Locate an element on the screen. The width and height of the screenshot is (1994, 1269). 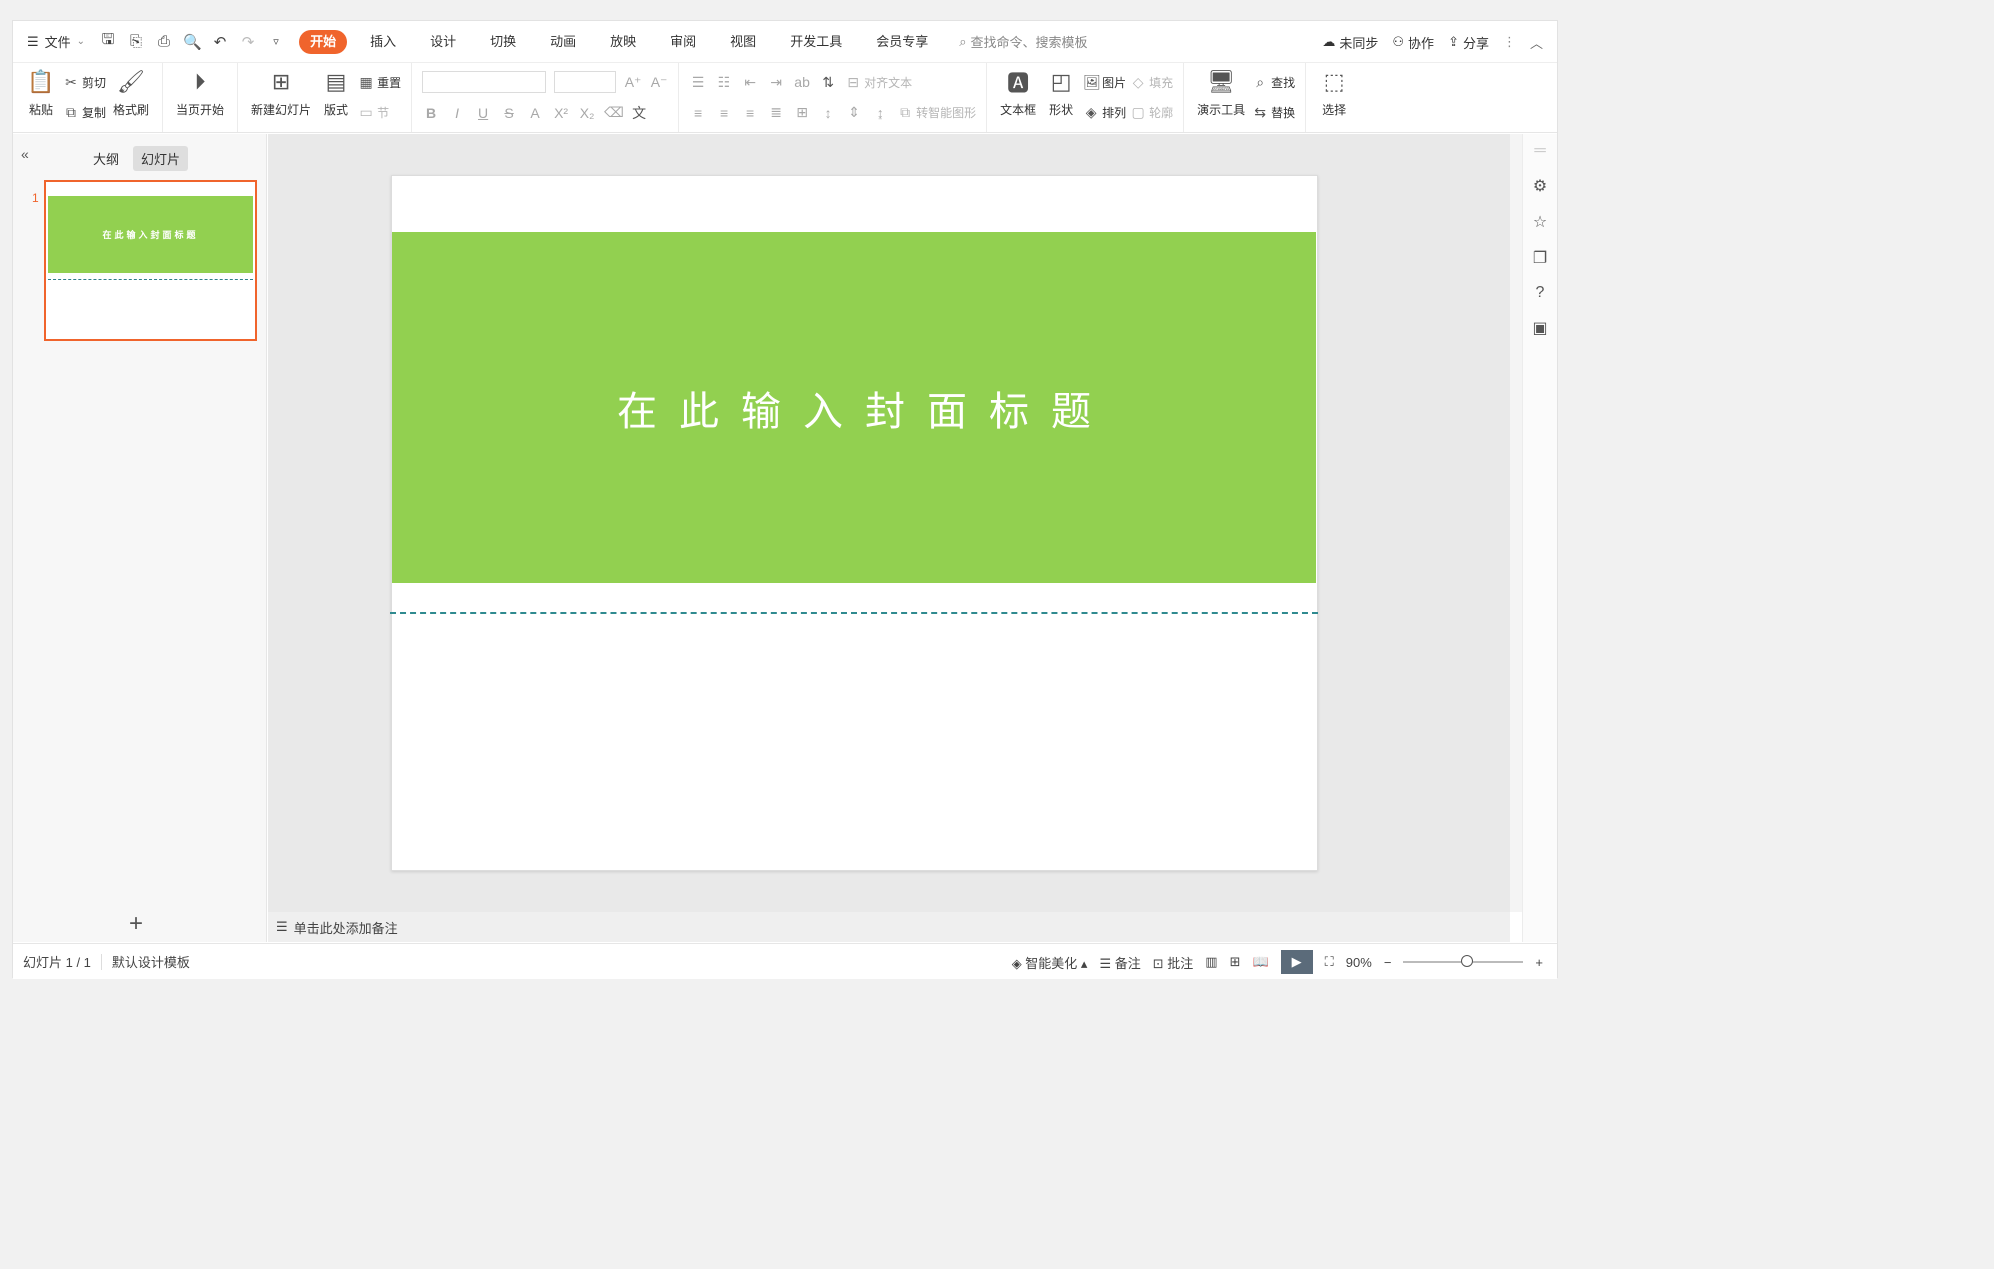
redo-icon: ↷ is located at coordinates (248, 42).